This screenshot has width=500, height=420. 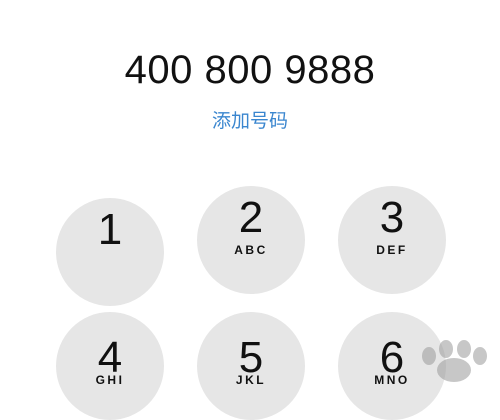 I want to click on key-letters: JKL, so click(x=251, y=380).